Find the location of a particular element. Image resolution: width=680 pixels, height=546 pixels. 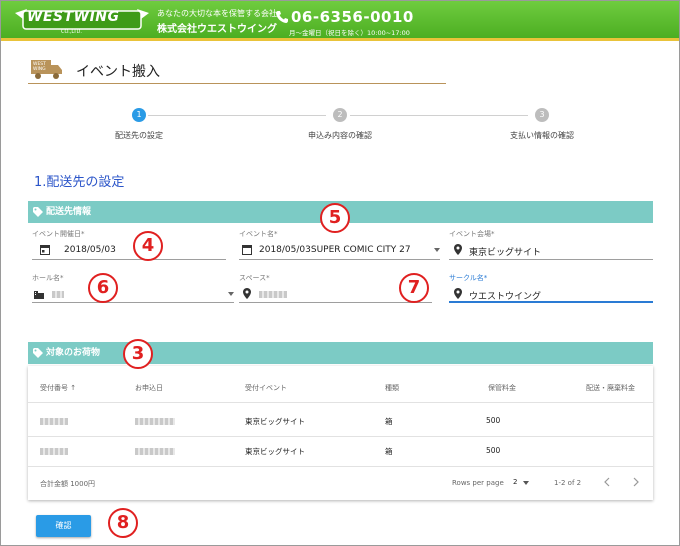

annotation-badge-6: 6 is located at coordinates (103, 288).